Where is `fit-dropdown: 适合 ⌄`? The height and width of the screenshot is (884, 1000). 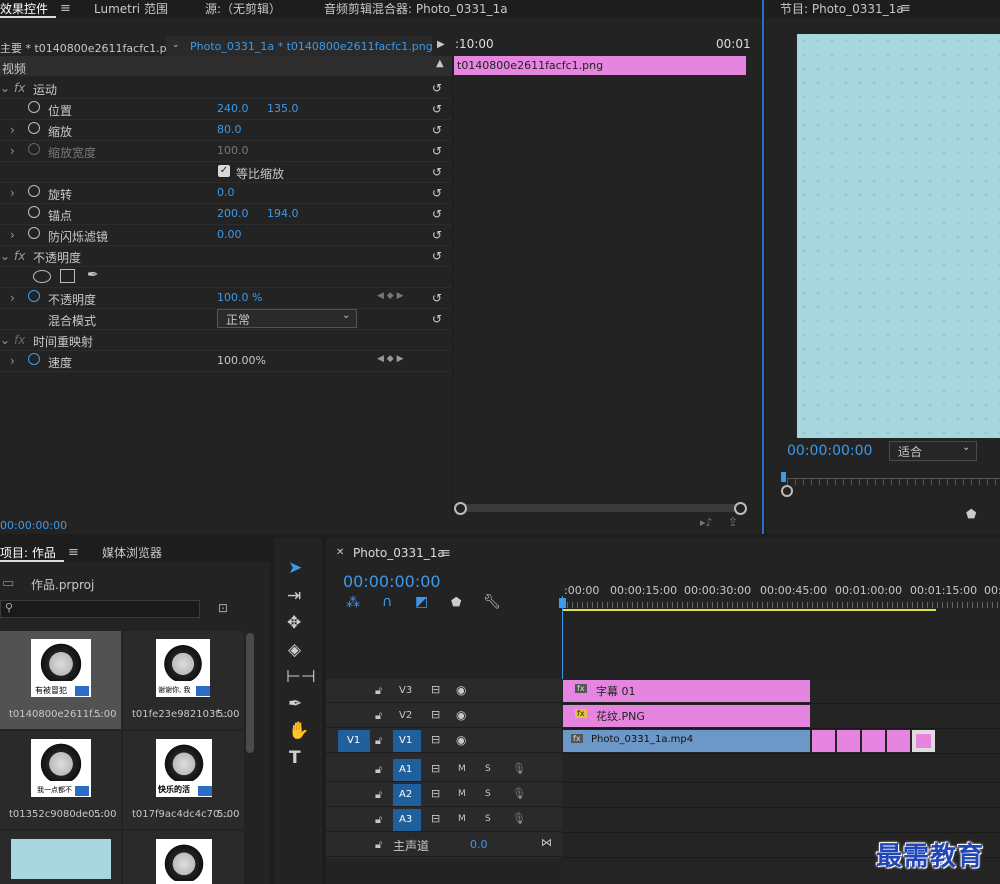
fit-dropdown: 适合 ⌄ is located at coordinates (933, 451).